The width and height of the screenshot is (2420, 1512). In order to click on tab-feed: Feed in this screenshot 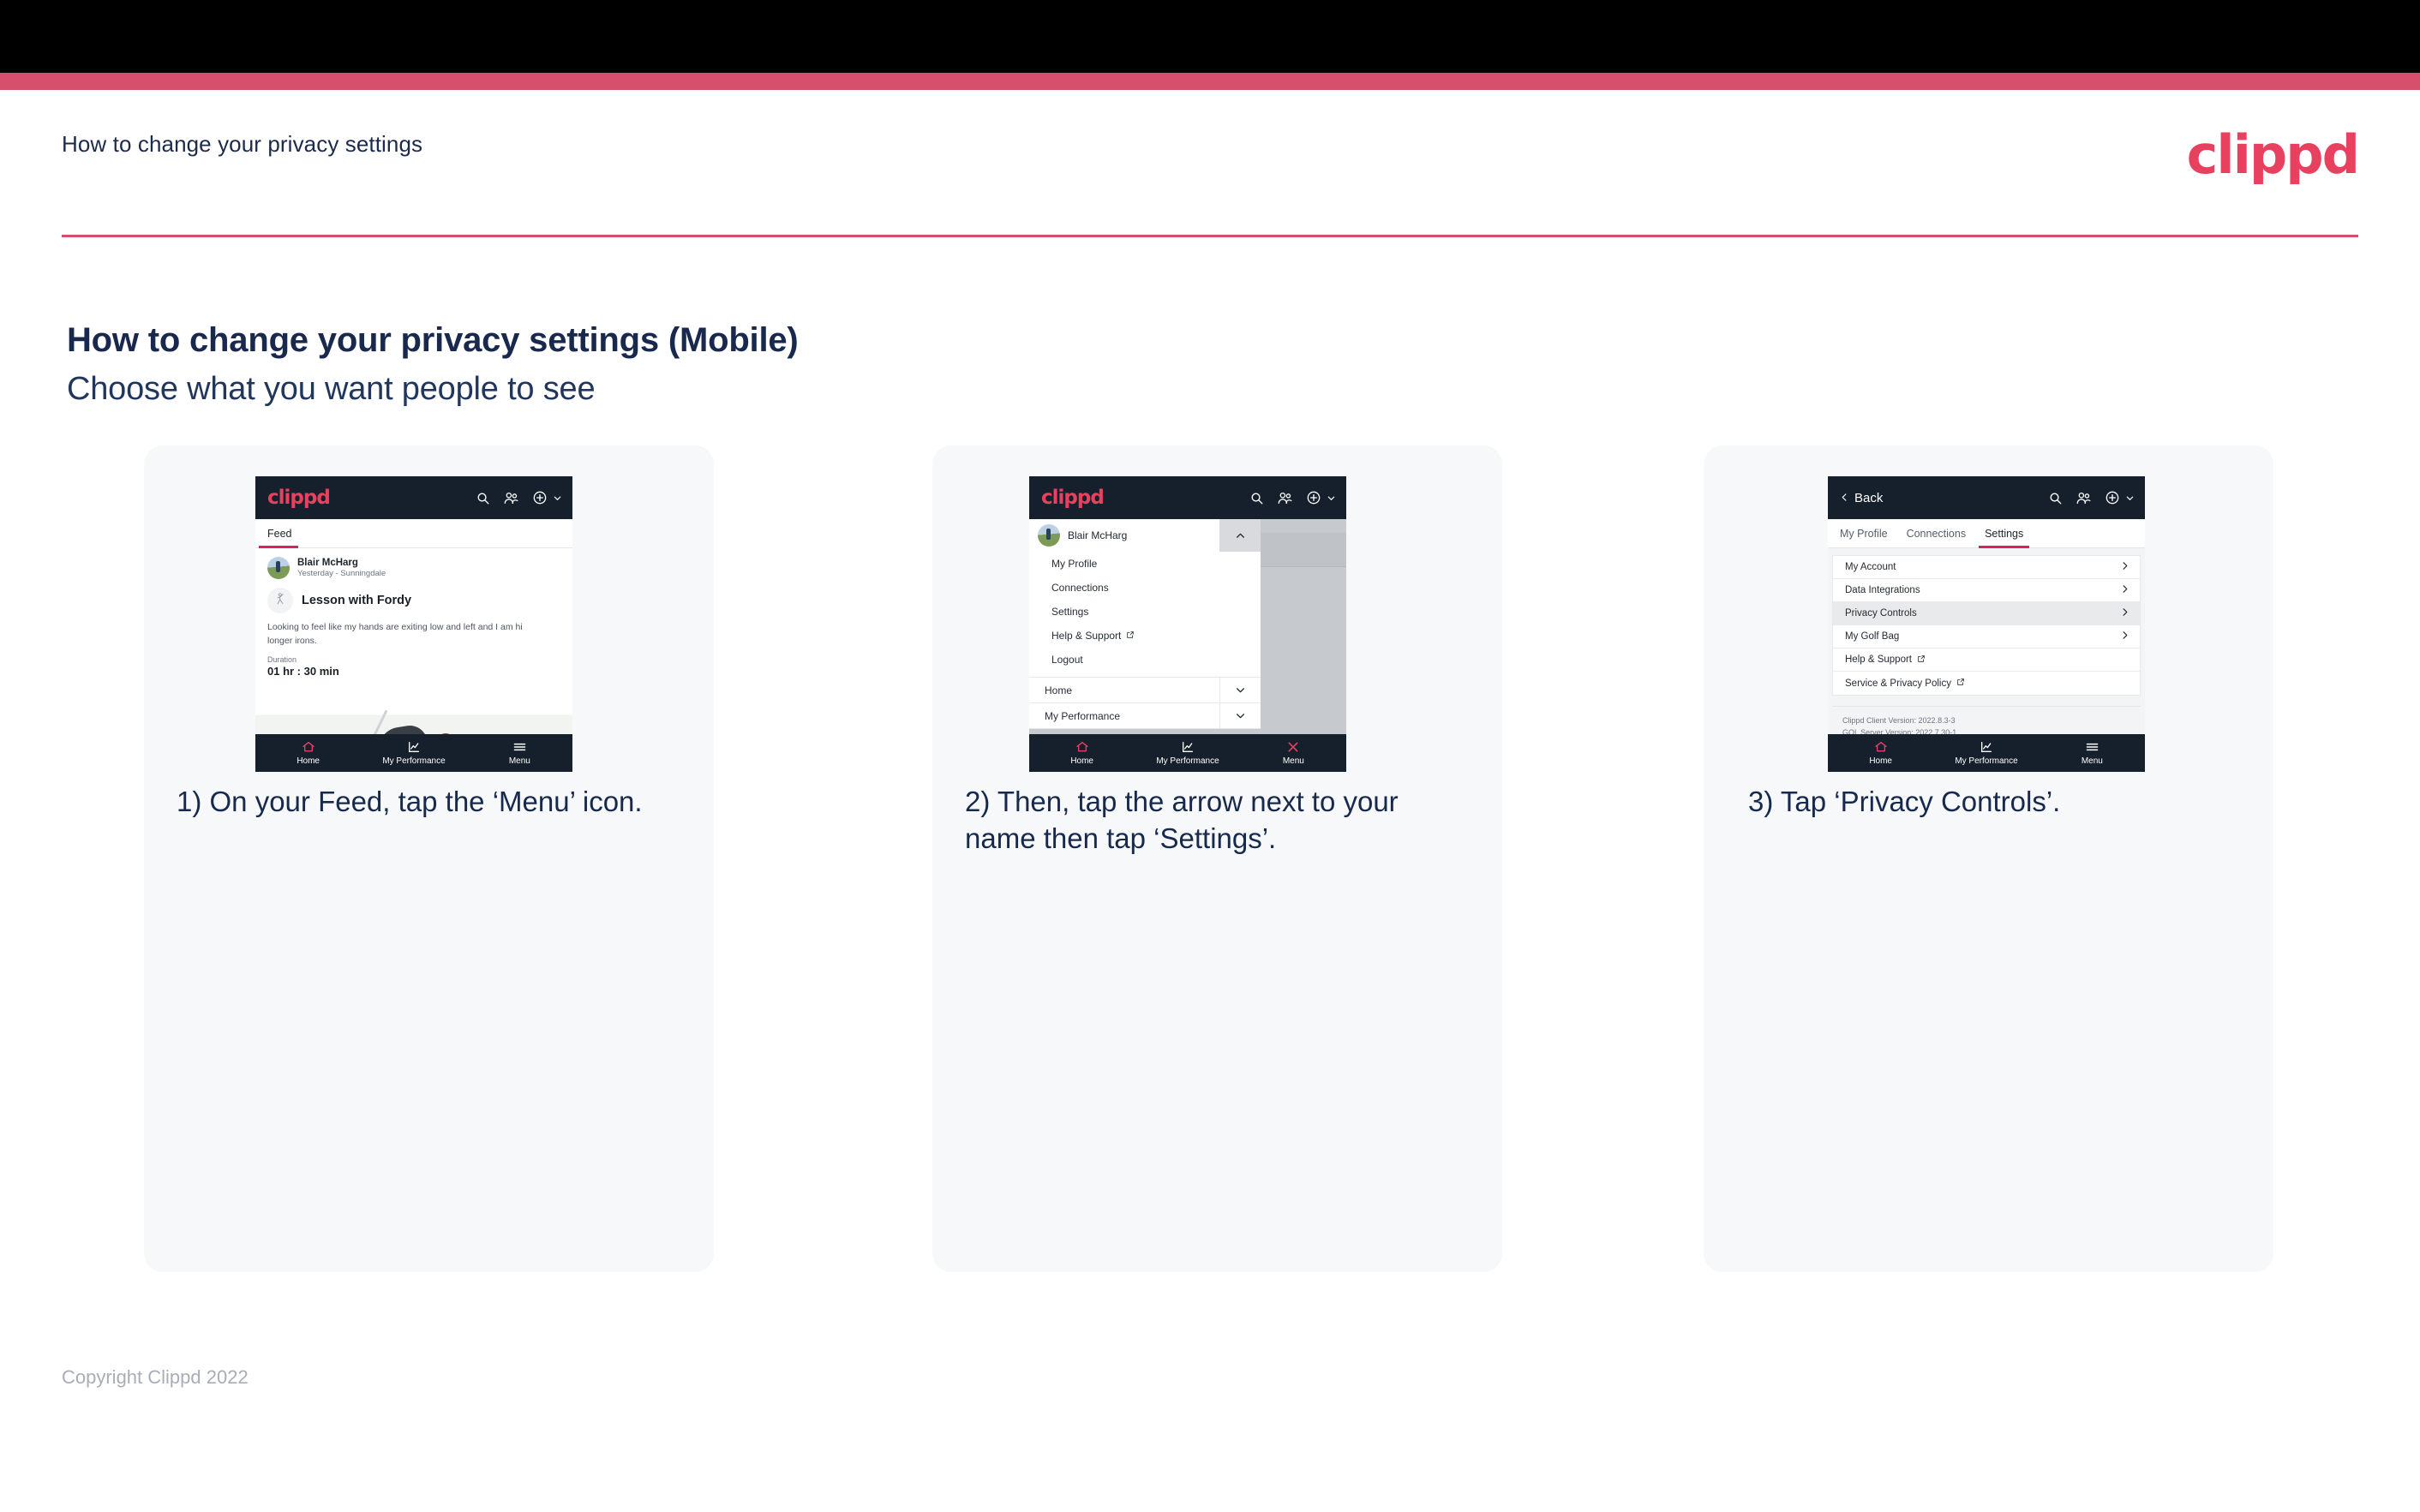, I will do `click(278, 533)`.